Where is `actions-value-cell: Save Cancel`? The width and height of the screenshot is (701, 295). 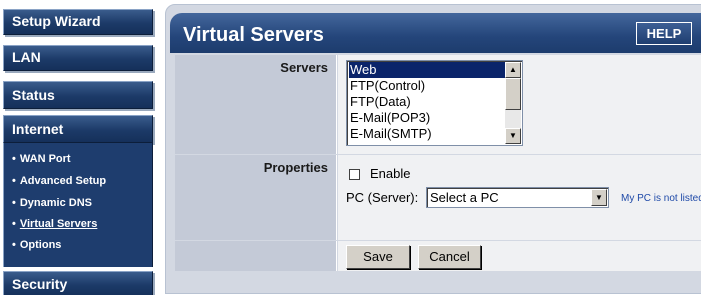 actions-value-cell: Save Cancel is located at coordinates (519, 256).